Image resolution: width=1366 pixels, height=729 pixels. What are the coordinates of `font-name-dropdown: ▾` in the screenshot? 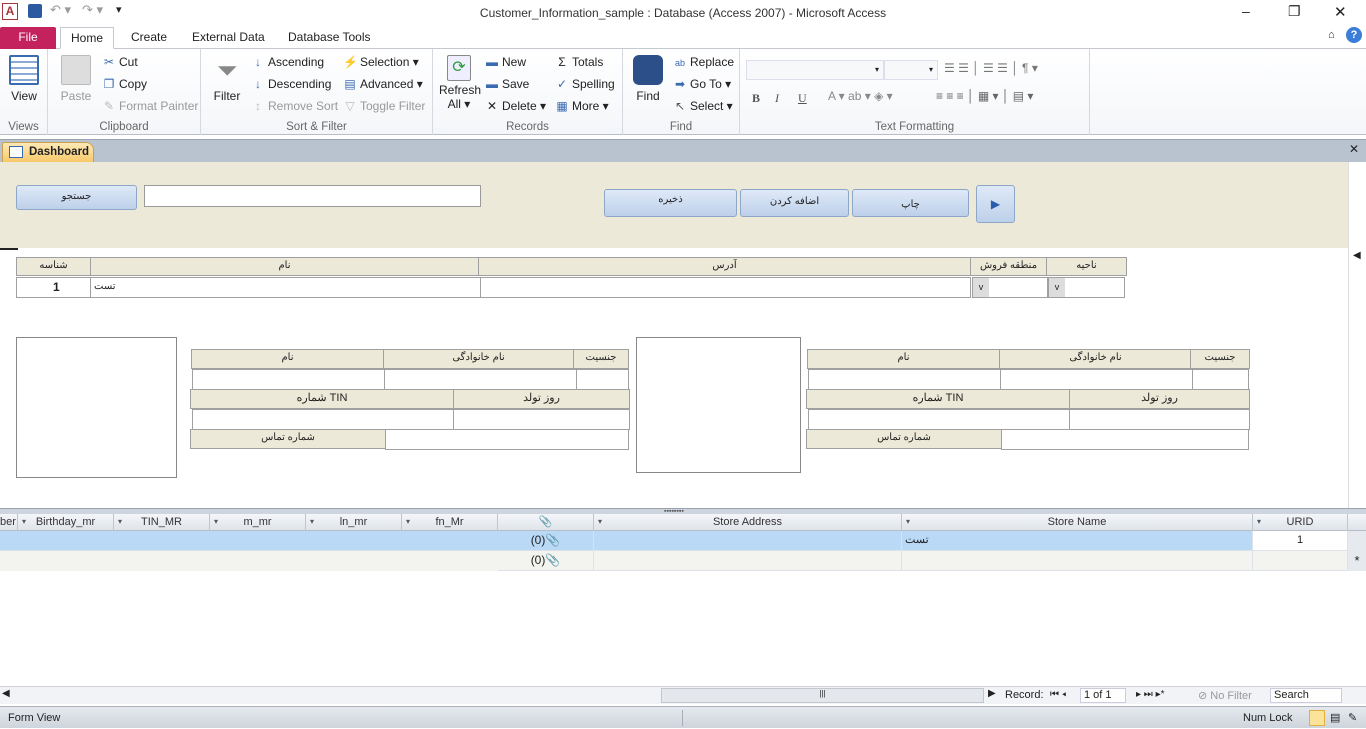 It's located at (815, 70).